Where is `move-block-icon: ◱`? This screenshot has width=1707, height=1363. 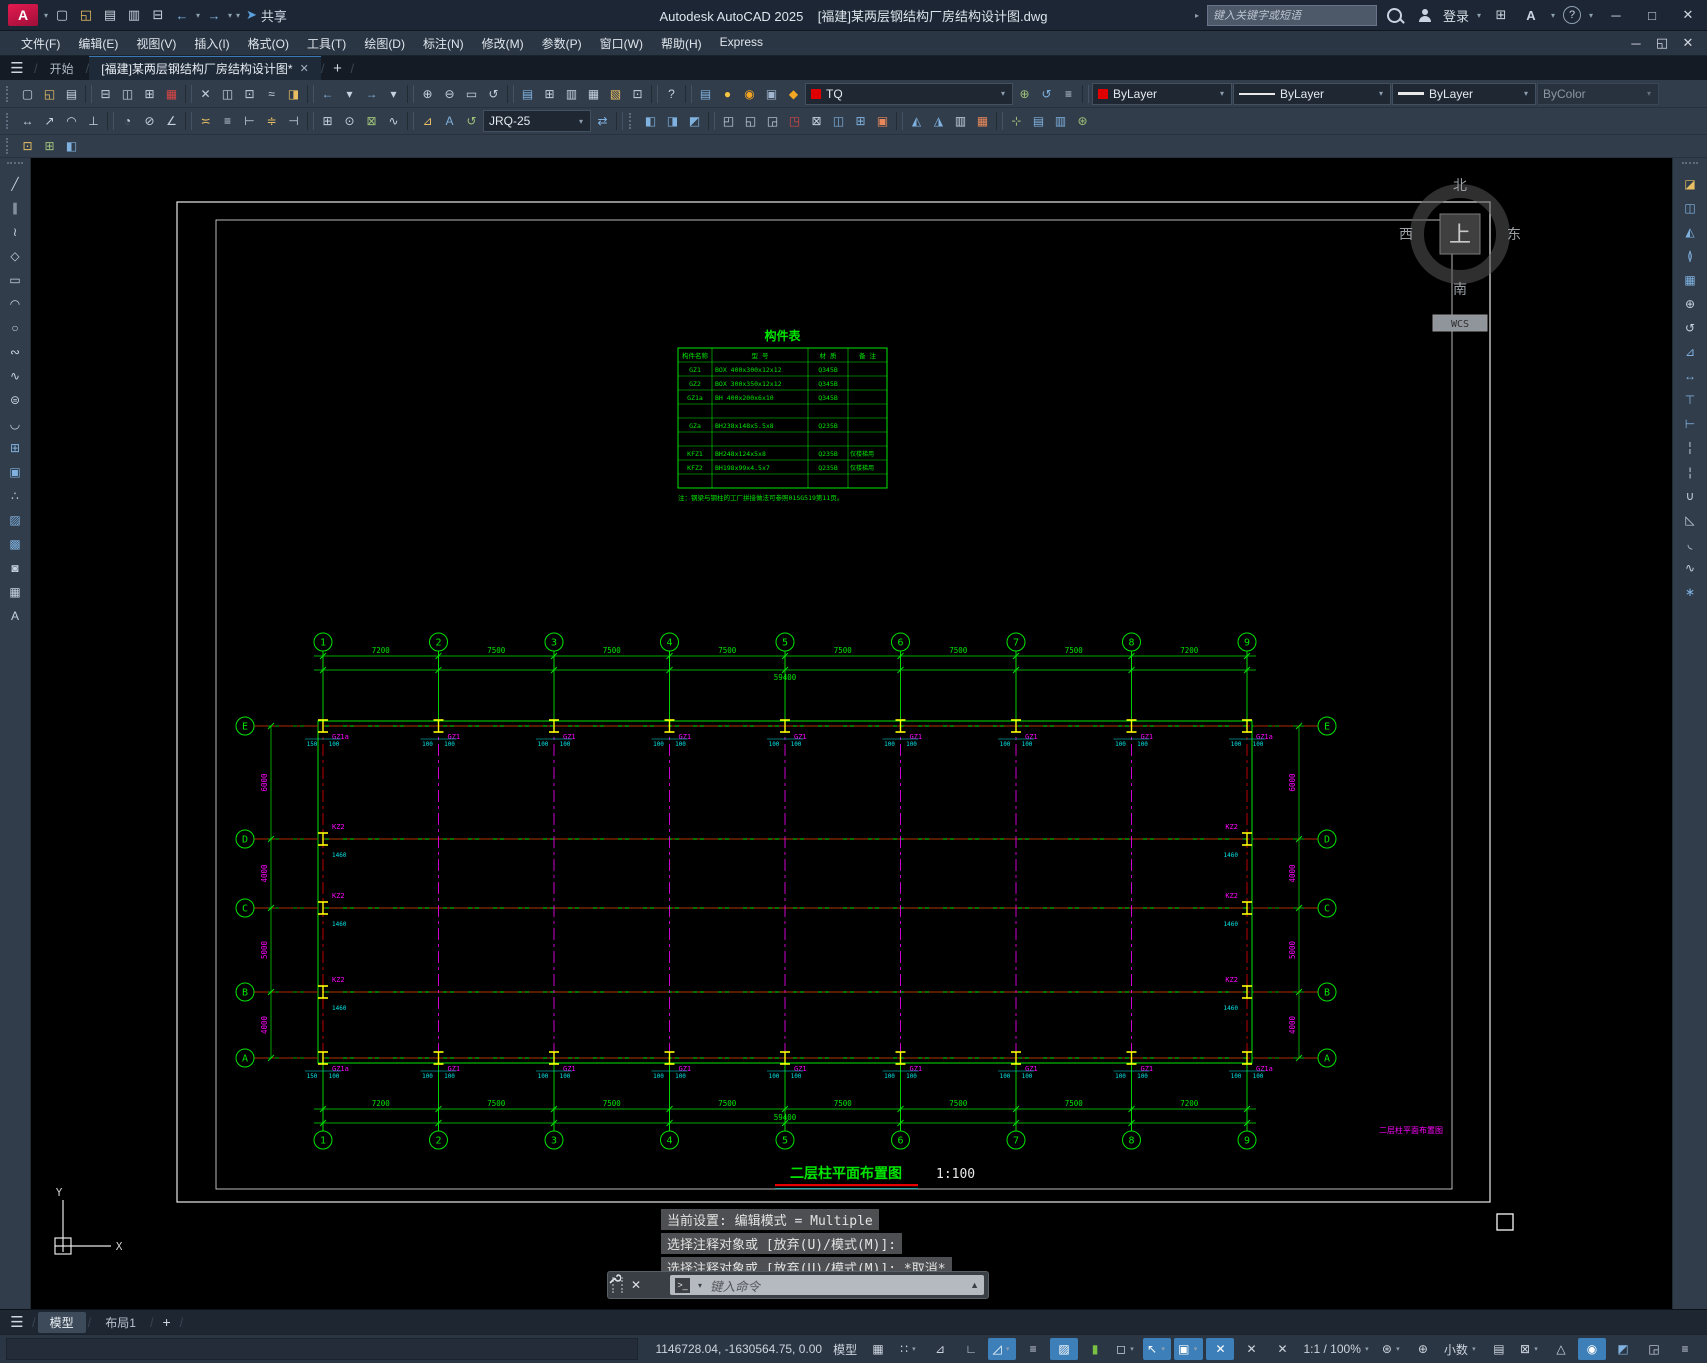
move-block-icon: ◱ is located at coordinates (750, 121).